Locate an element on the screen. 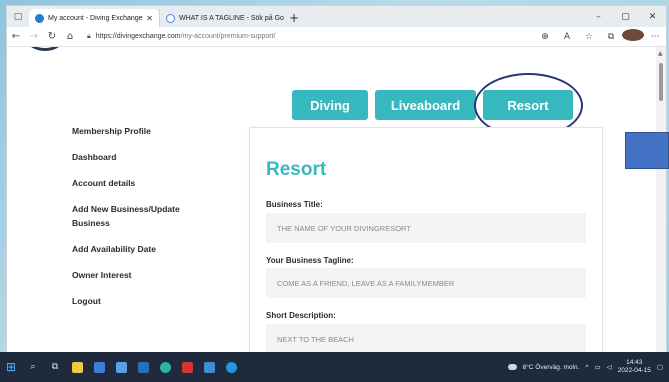 This screenshot has width=669, height=382. mail-icon is located at coordinates (143, 367).